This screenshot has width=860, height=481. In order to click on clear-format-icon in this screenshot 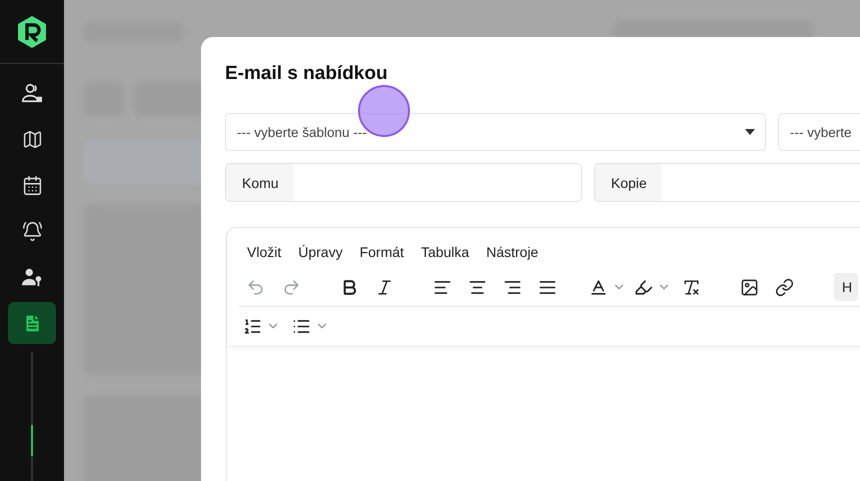, I will do `click(691, 287)`.